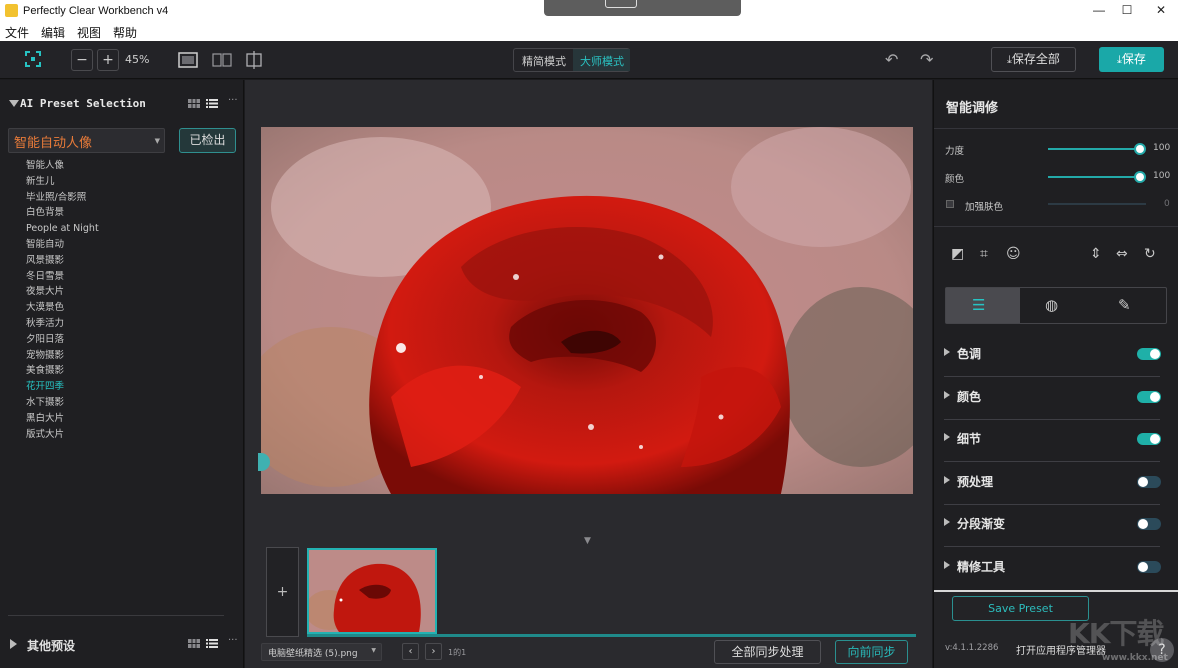 This screenshot has width=1178, height=668. I want to click on prev-image-button: ‹, so click(410, 651).